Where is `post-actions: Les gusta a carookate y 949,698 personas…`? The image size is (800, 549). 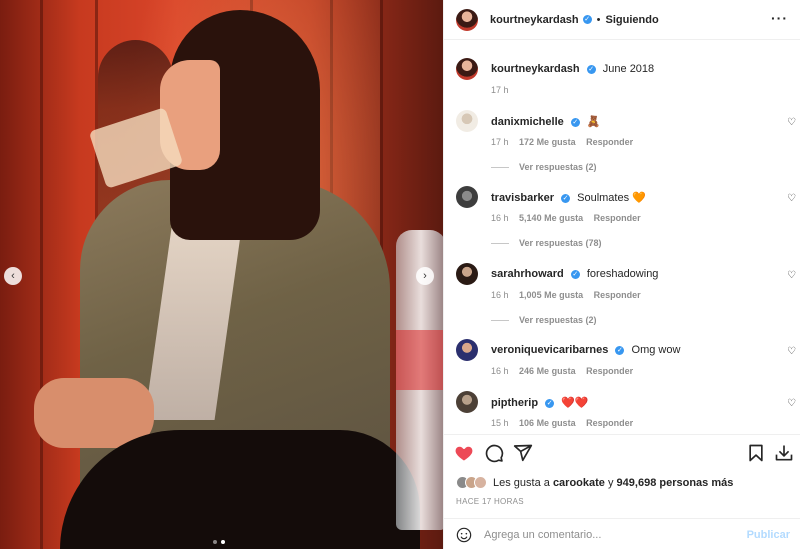 post-actions: Les gusta a carookate y 949,698 personas… is located at coordinates (622, 491).